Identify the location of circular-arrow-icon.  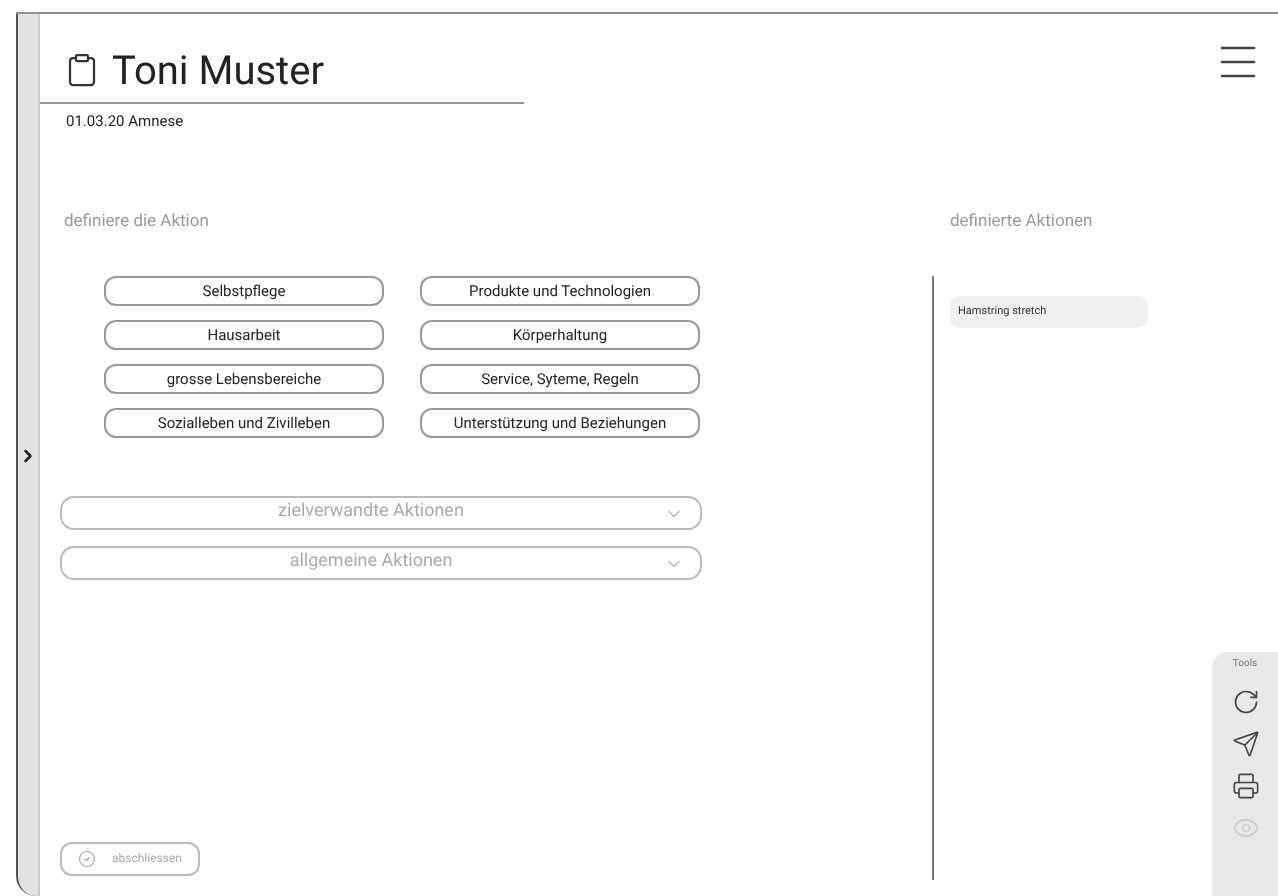
(1245, 701).